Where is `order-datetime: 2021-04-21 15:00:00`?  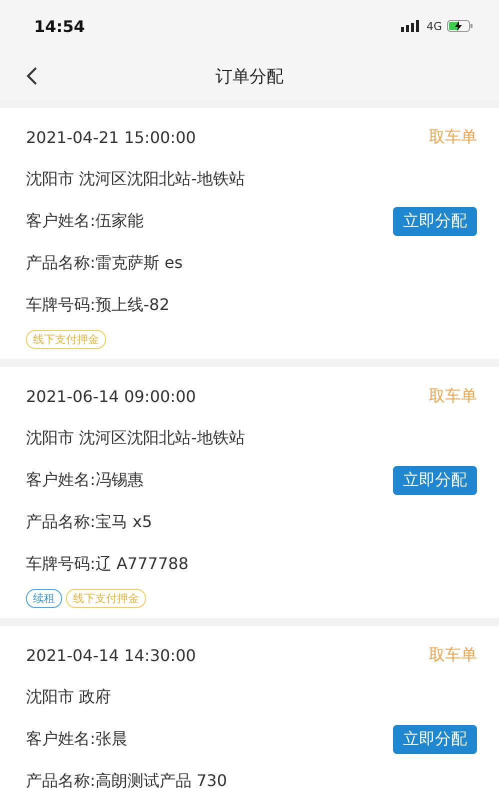 order-datetime: 2021-04-21 15:00:00 is located at coordinates (111, 137).